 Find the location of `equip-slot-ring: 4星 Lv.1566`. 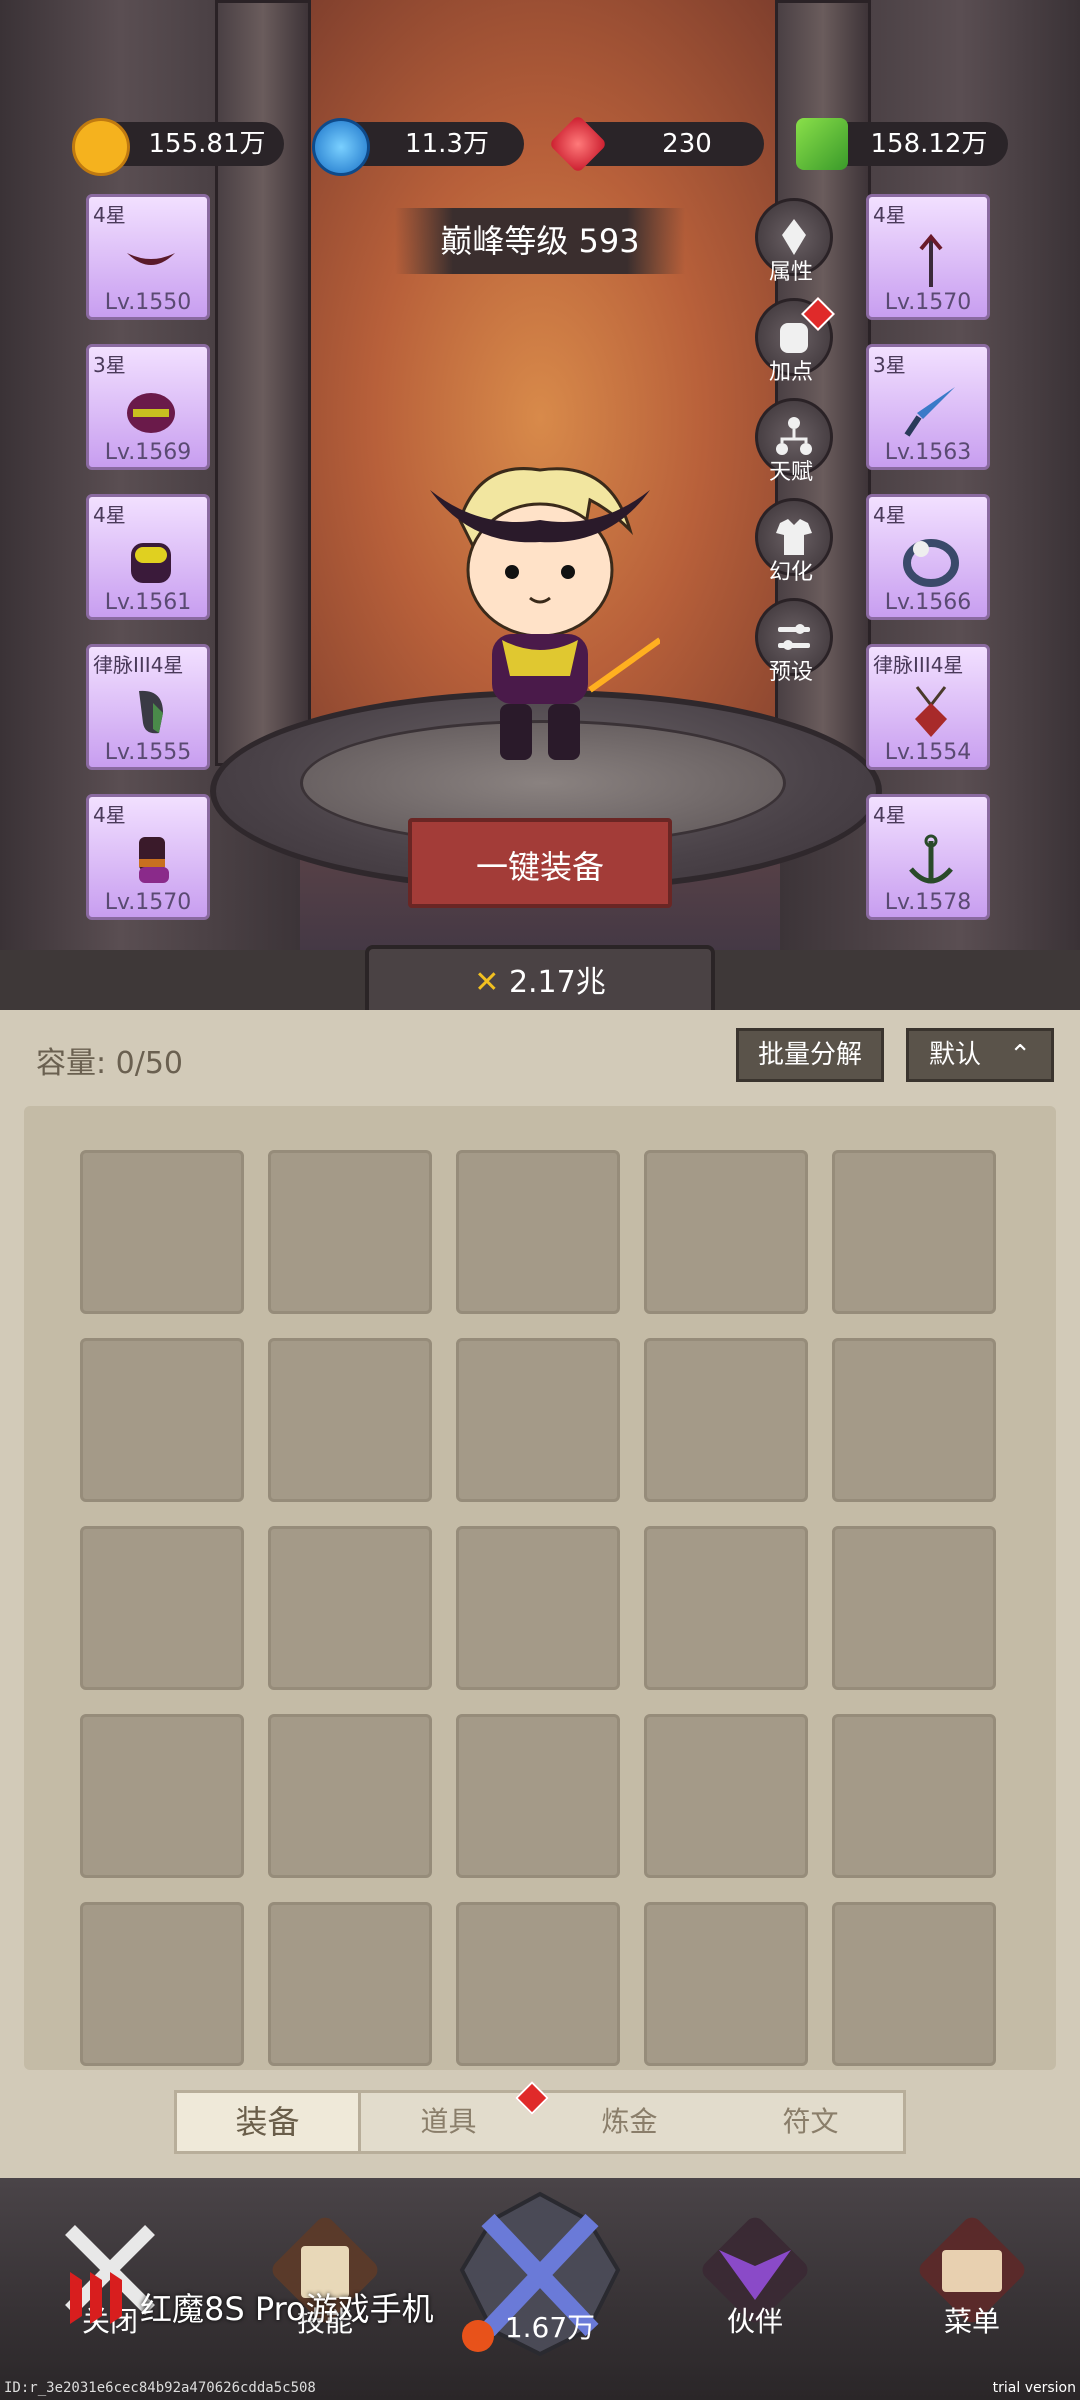

equip-slot-ring: 4星 Lv.1566 is located at coordinates (928, 557).